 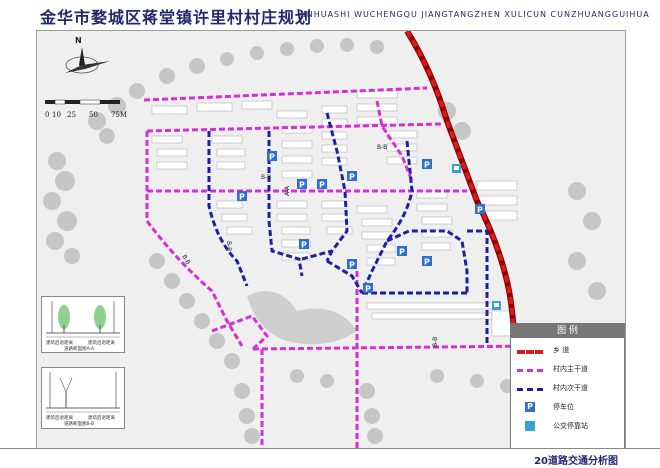 I want to click on legend-item-township-road: 乡 道, so click(x=569, y=351).